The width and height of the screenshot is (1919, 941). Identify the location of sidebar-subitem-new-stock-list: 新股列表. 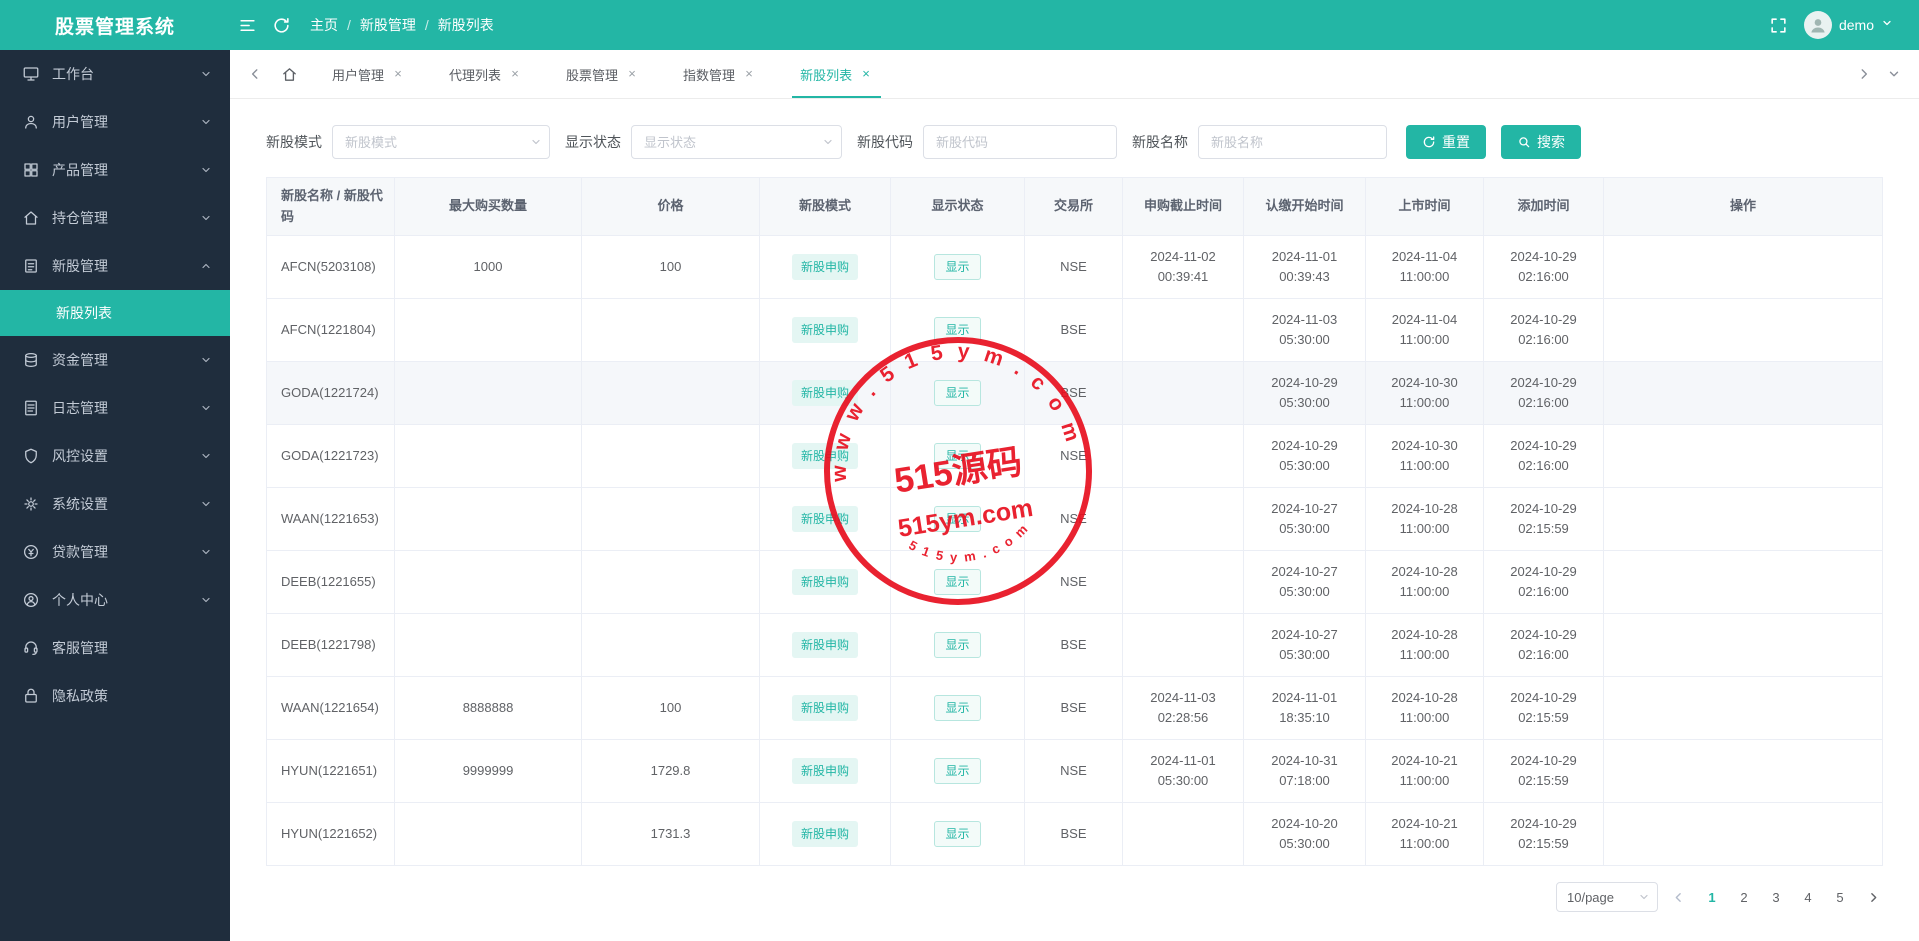
(115, 313).